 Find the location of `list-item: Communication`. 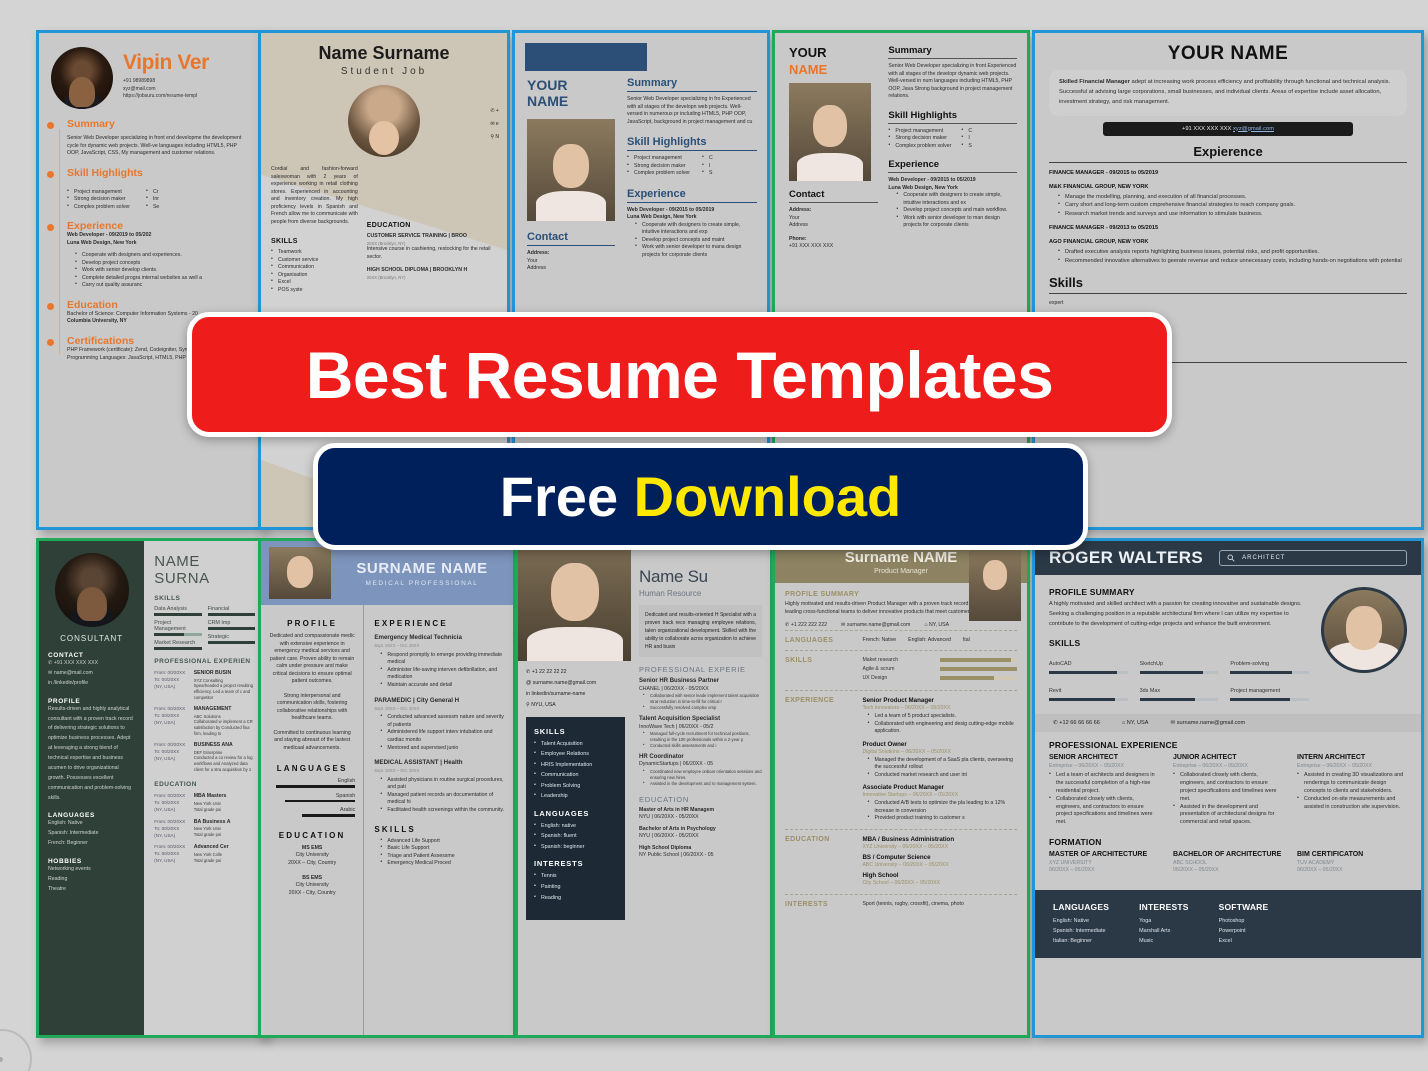

list-item: Communication is located at coordinates (575, 775).